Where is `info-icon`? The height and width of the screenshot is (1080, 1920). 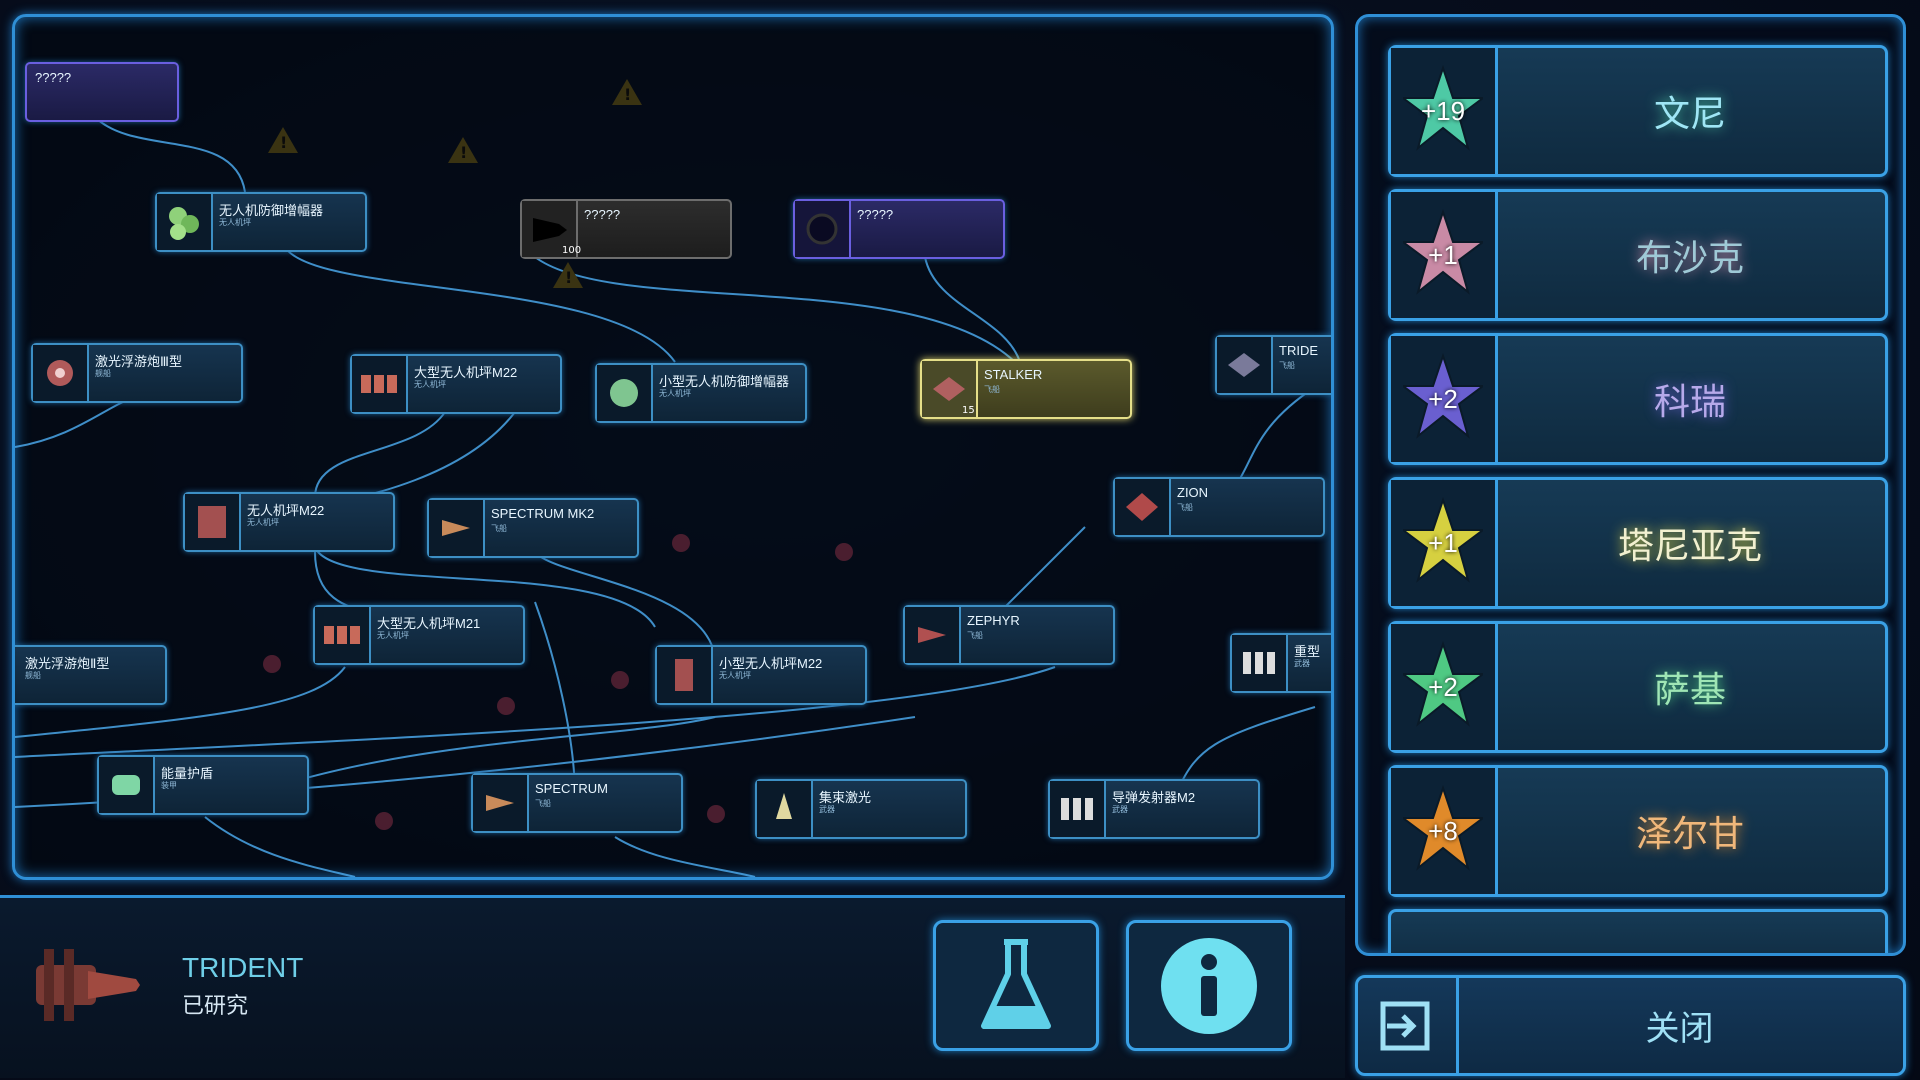
info-icon is located at coordinates (1209, 985).